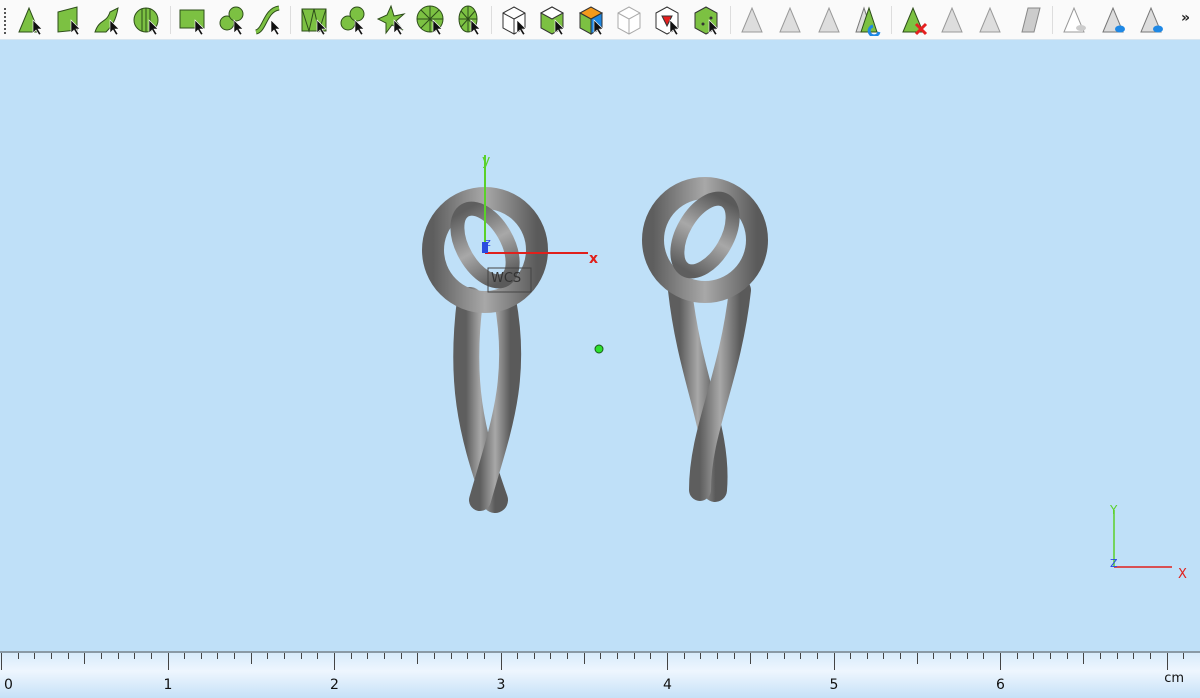 This screenshot has width=1200, height=698. I want to click on toolbar-overflow-button: », so click(1185, 18).